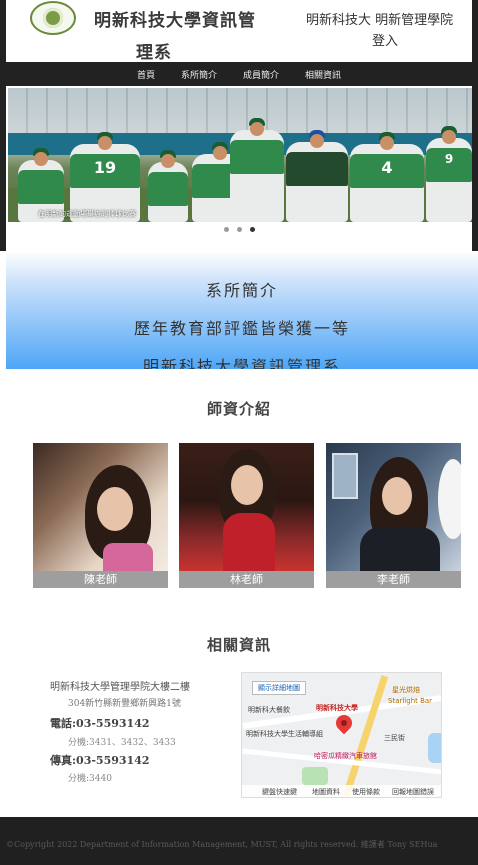 The width and height of the screenshot is (478, 865). I want to click on telephone: 電話:03-5593142, so click(100, 723).